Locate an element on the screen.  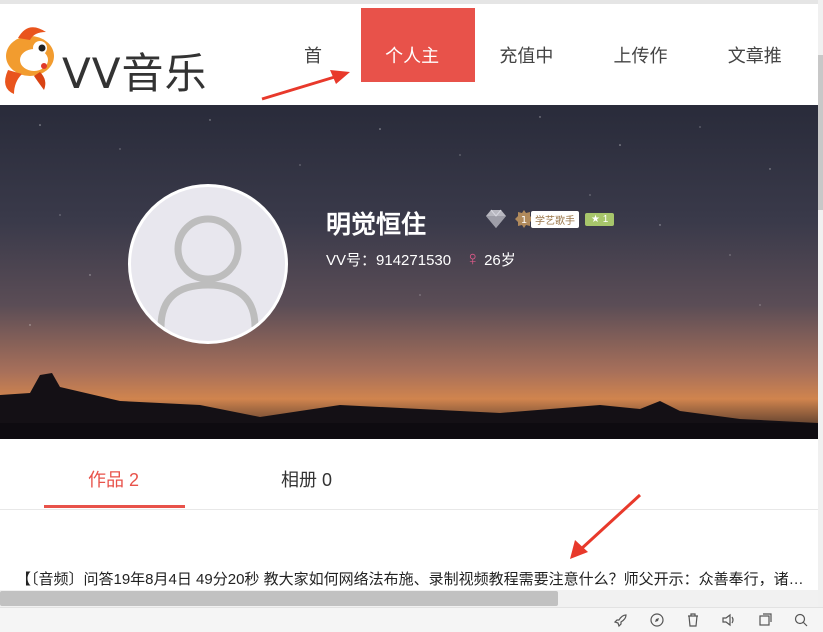
search-icon is located at coordinates (801, 620).